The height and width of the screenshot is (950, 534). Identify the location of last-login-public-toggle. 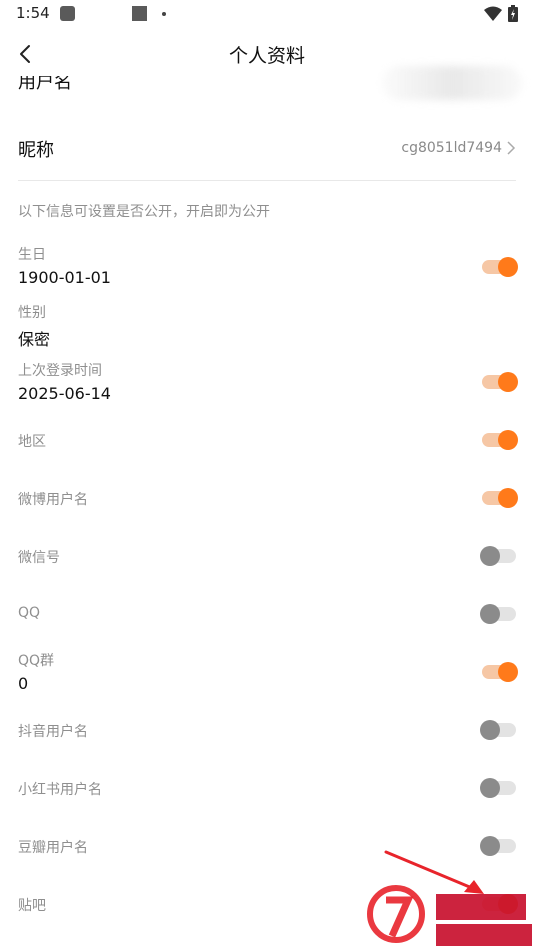
(500, 382).